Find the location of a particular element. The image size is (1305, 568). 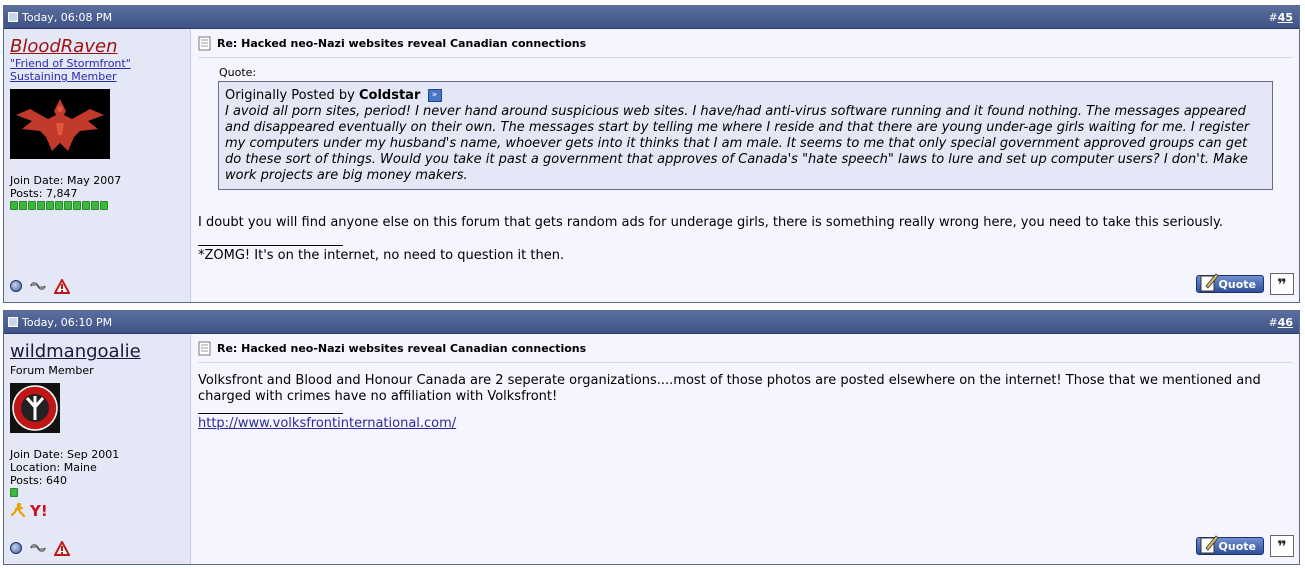

svg-text: Y! is located at coordinates (39, 510).